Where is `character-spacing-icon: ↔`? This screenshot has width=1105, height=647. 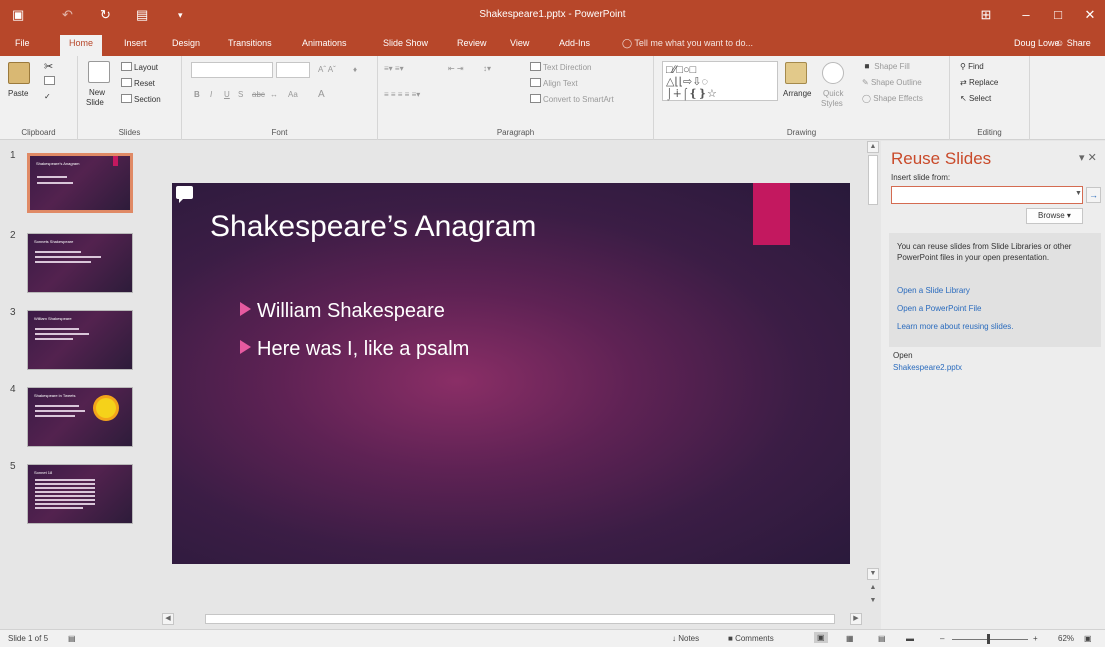
character-spacing-icon: ↔ is located at coordinates (274, 94).